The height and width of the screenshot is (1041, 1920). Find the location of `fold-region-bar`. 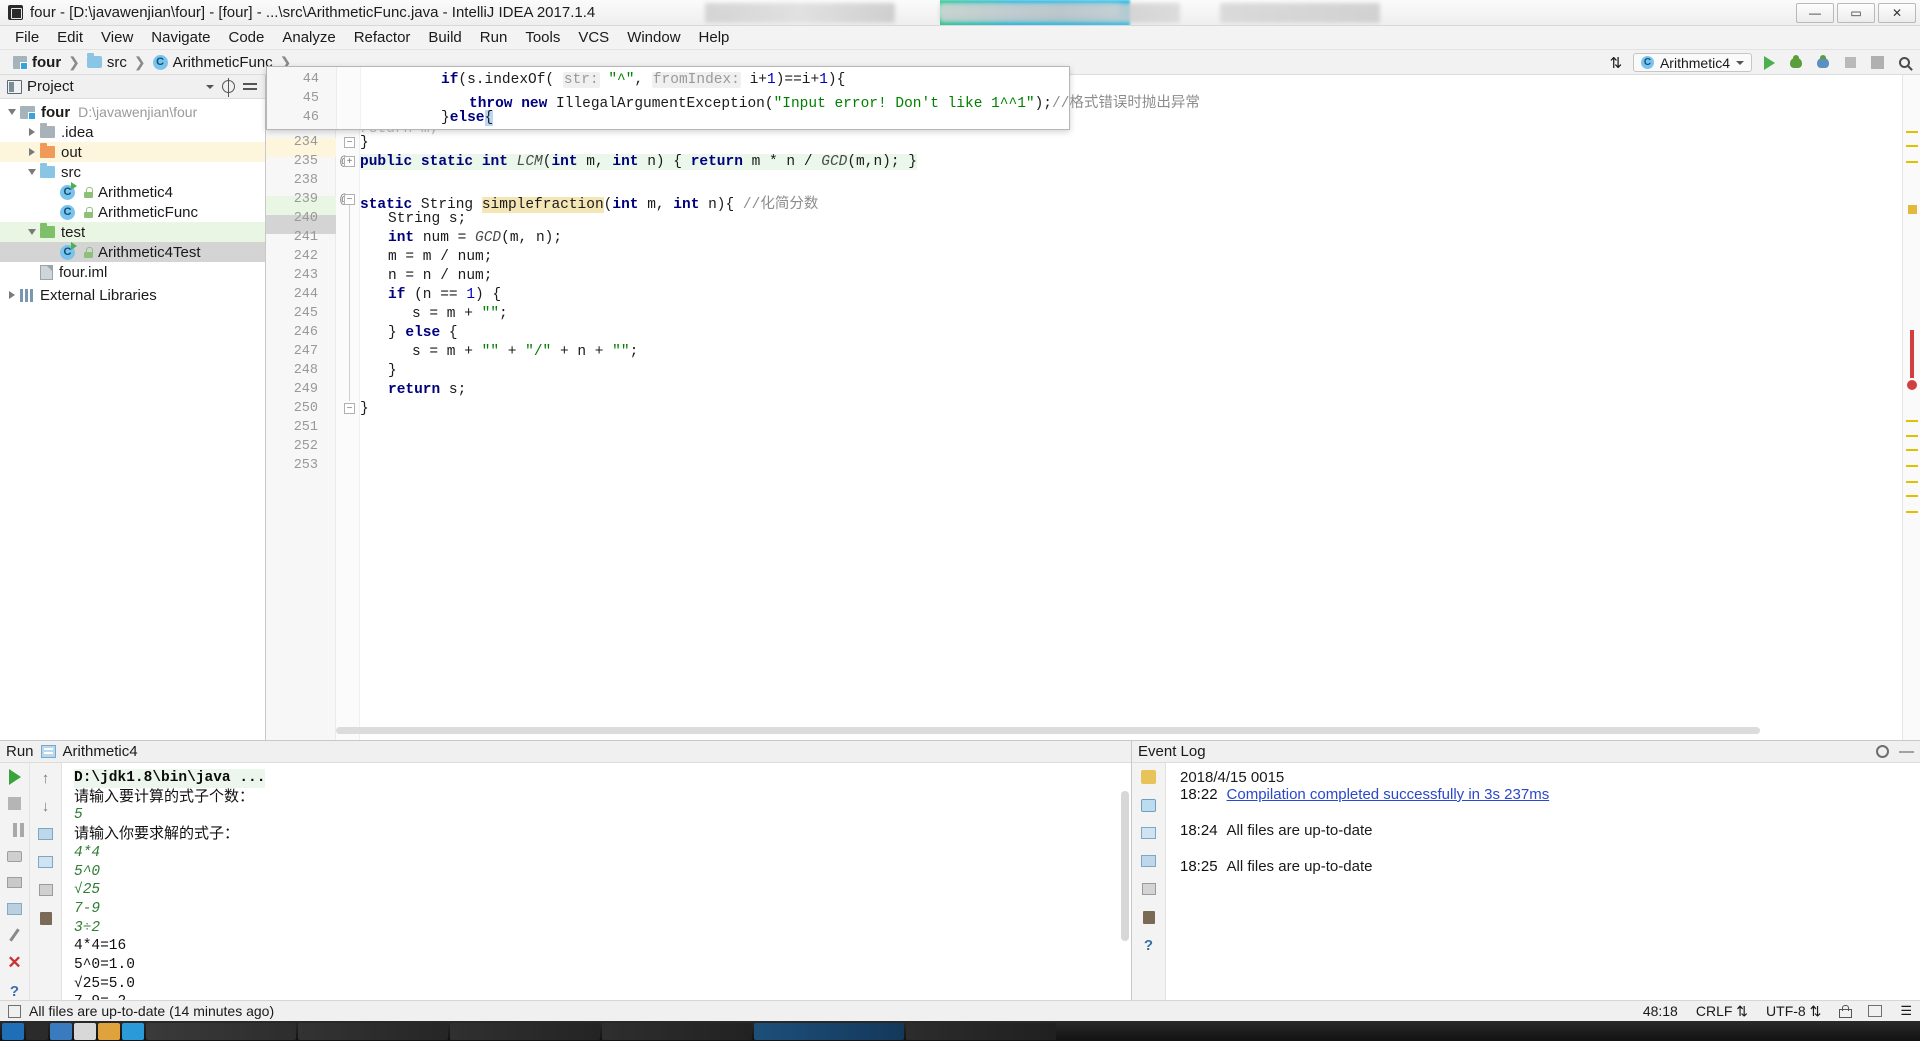

fold-region-bar is located at coordinates (349, 303).